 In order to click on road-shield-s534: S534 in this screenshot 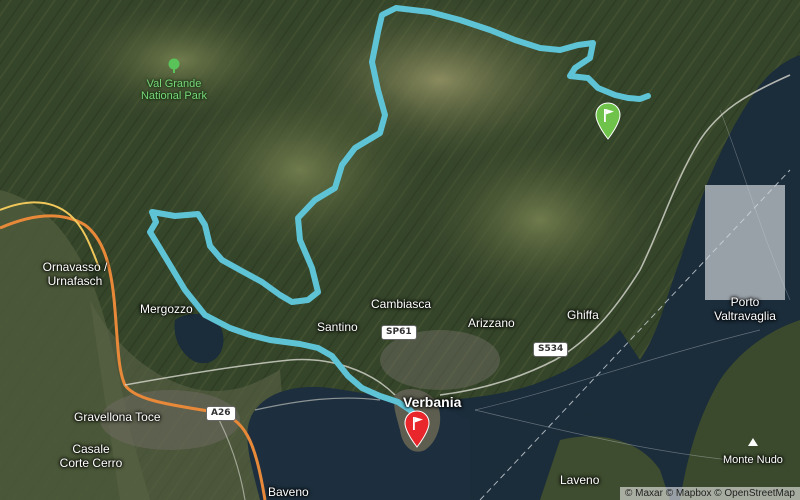, I will do `click(551, 349)`.